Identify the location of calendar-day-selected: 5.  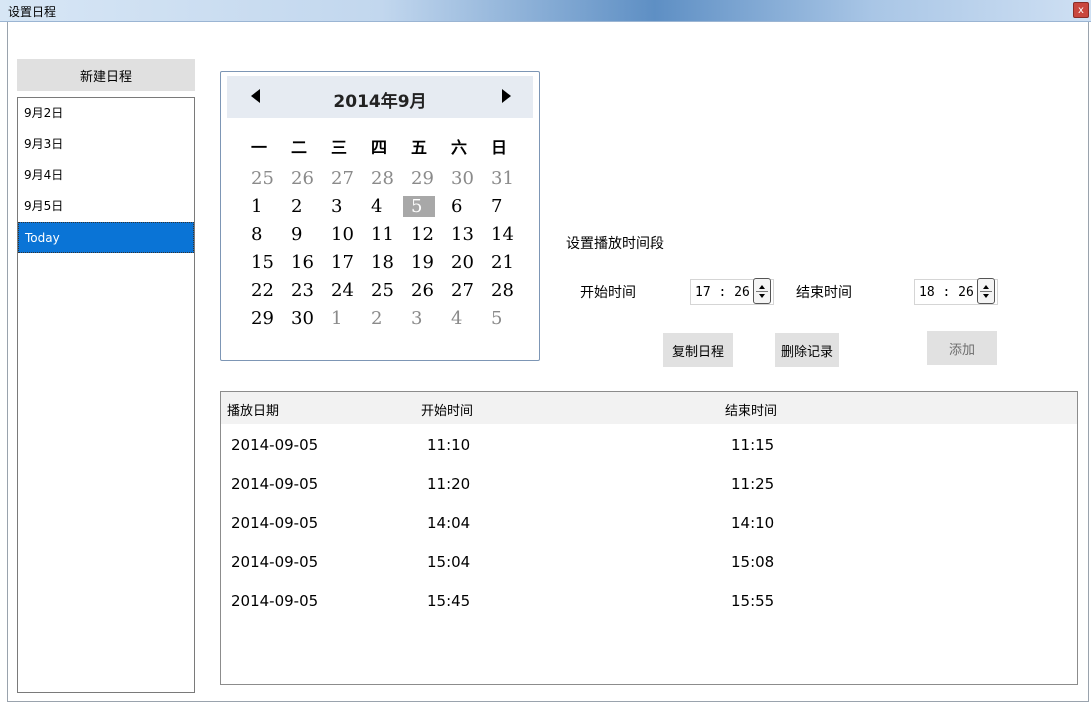
(424, 210).